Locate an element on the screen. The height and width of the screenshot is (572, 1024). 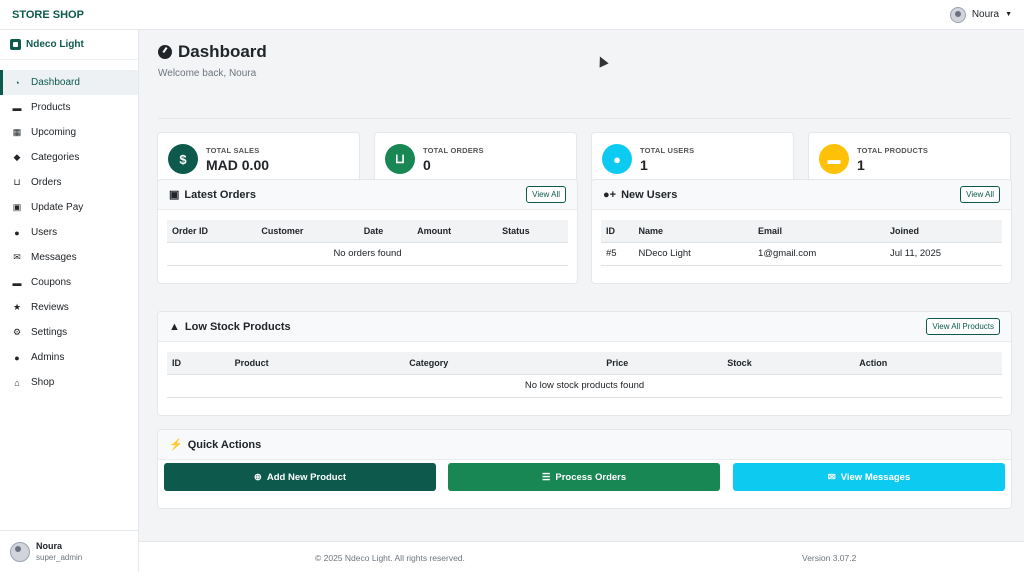
sidebar-item-admins: ● Admins is located at coordinates (69, 357).